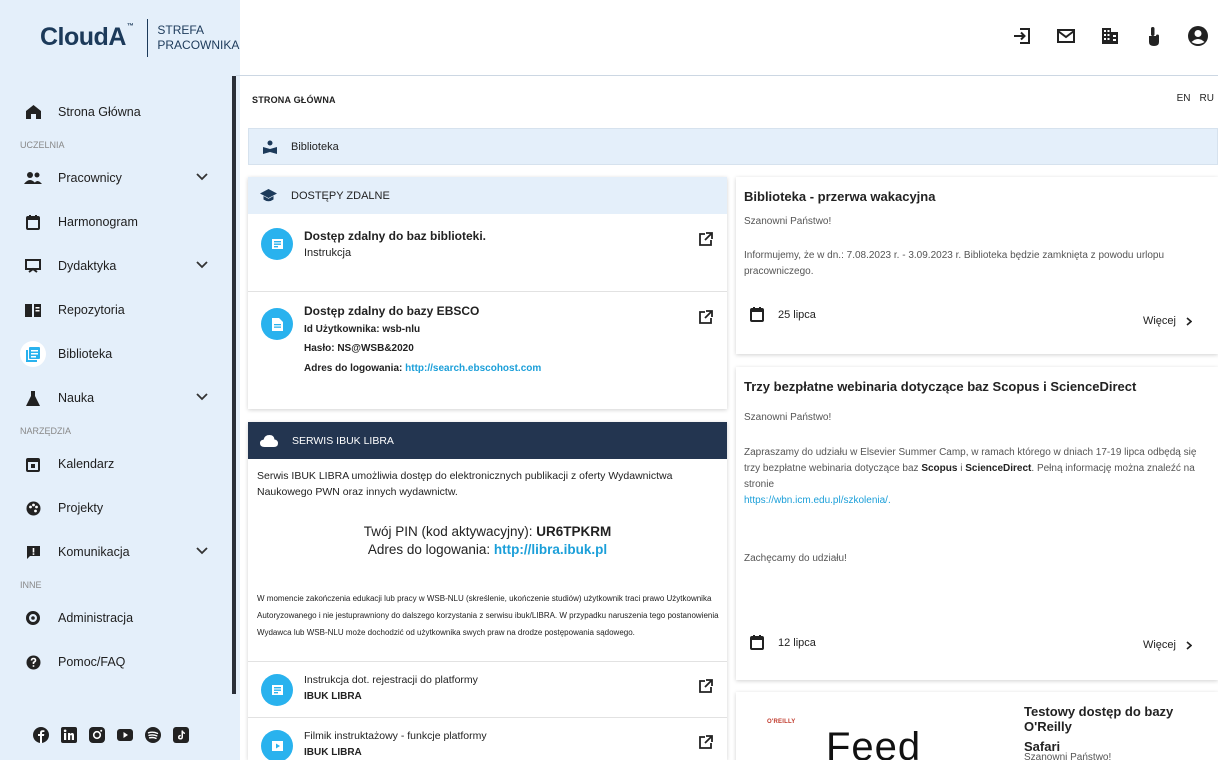 This screenshot has height=760, width=1218. What do you see at coordinates (277, 690) in the screenshot?
I see `book-icon` at bounding box center [277, 690].